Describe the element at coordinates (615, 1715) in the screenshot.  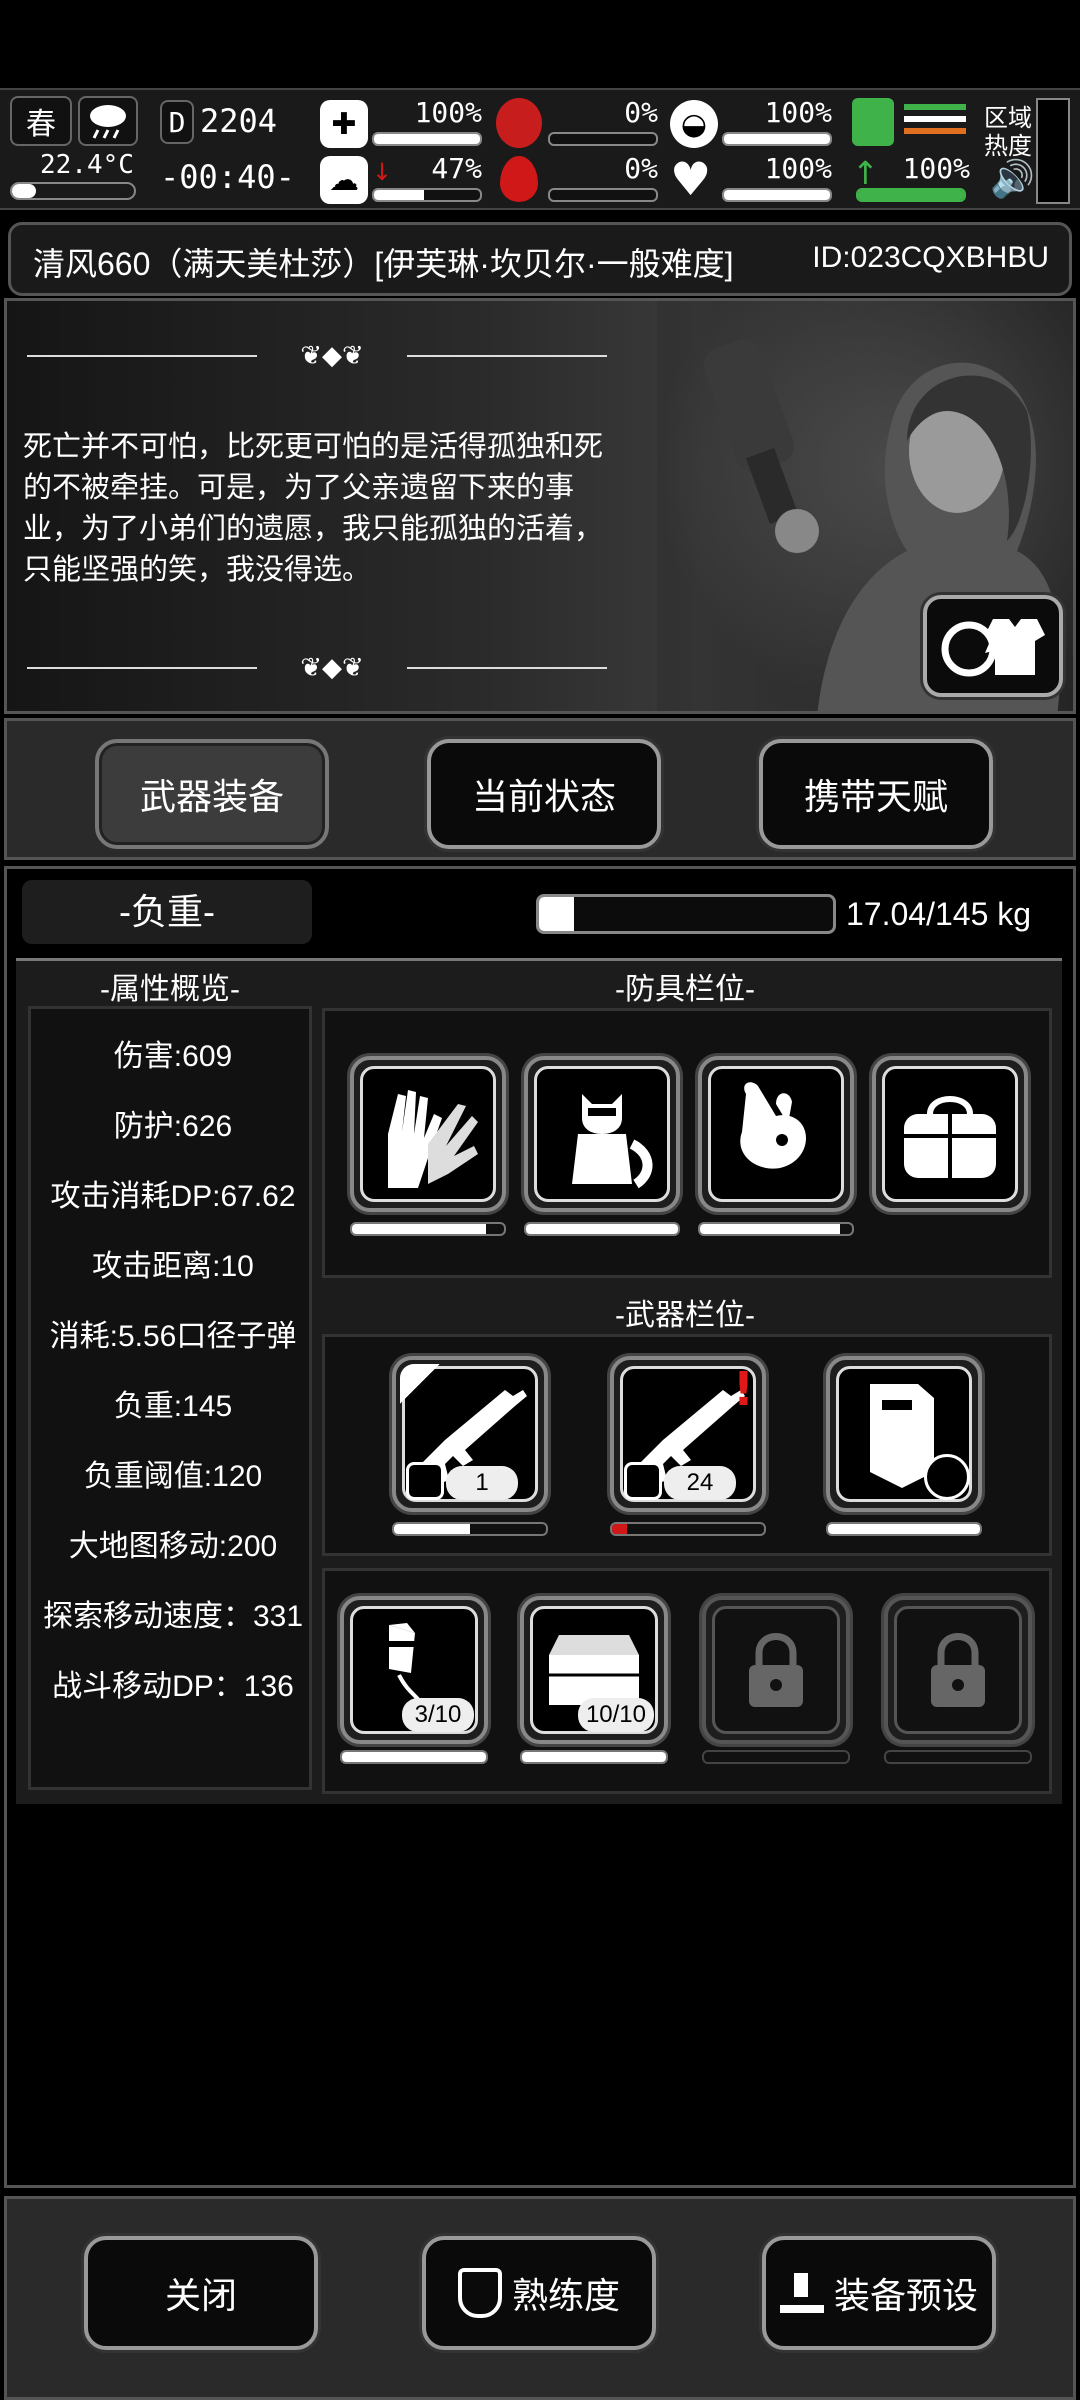
I see `item-slot-2-count: 10/10` at that location.